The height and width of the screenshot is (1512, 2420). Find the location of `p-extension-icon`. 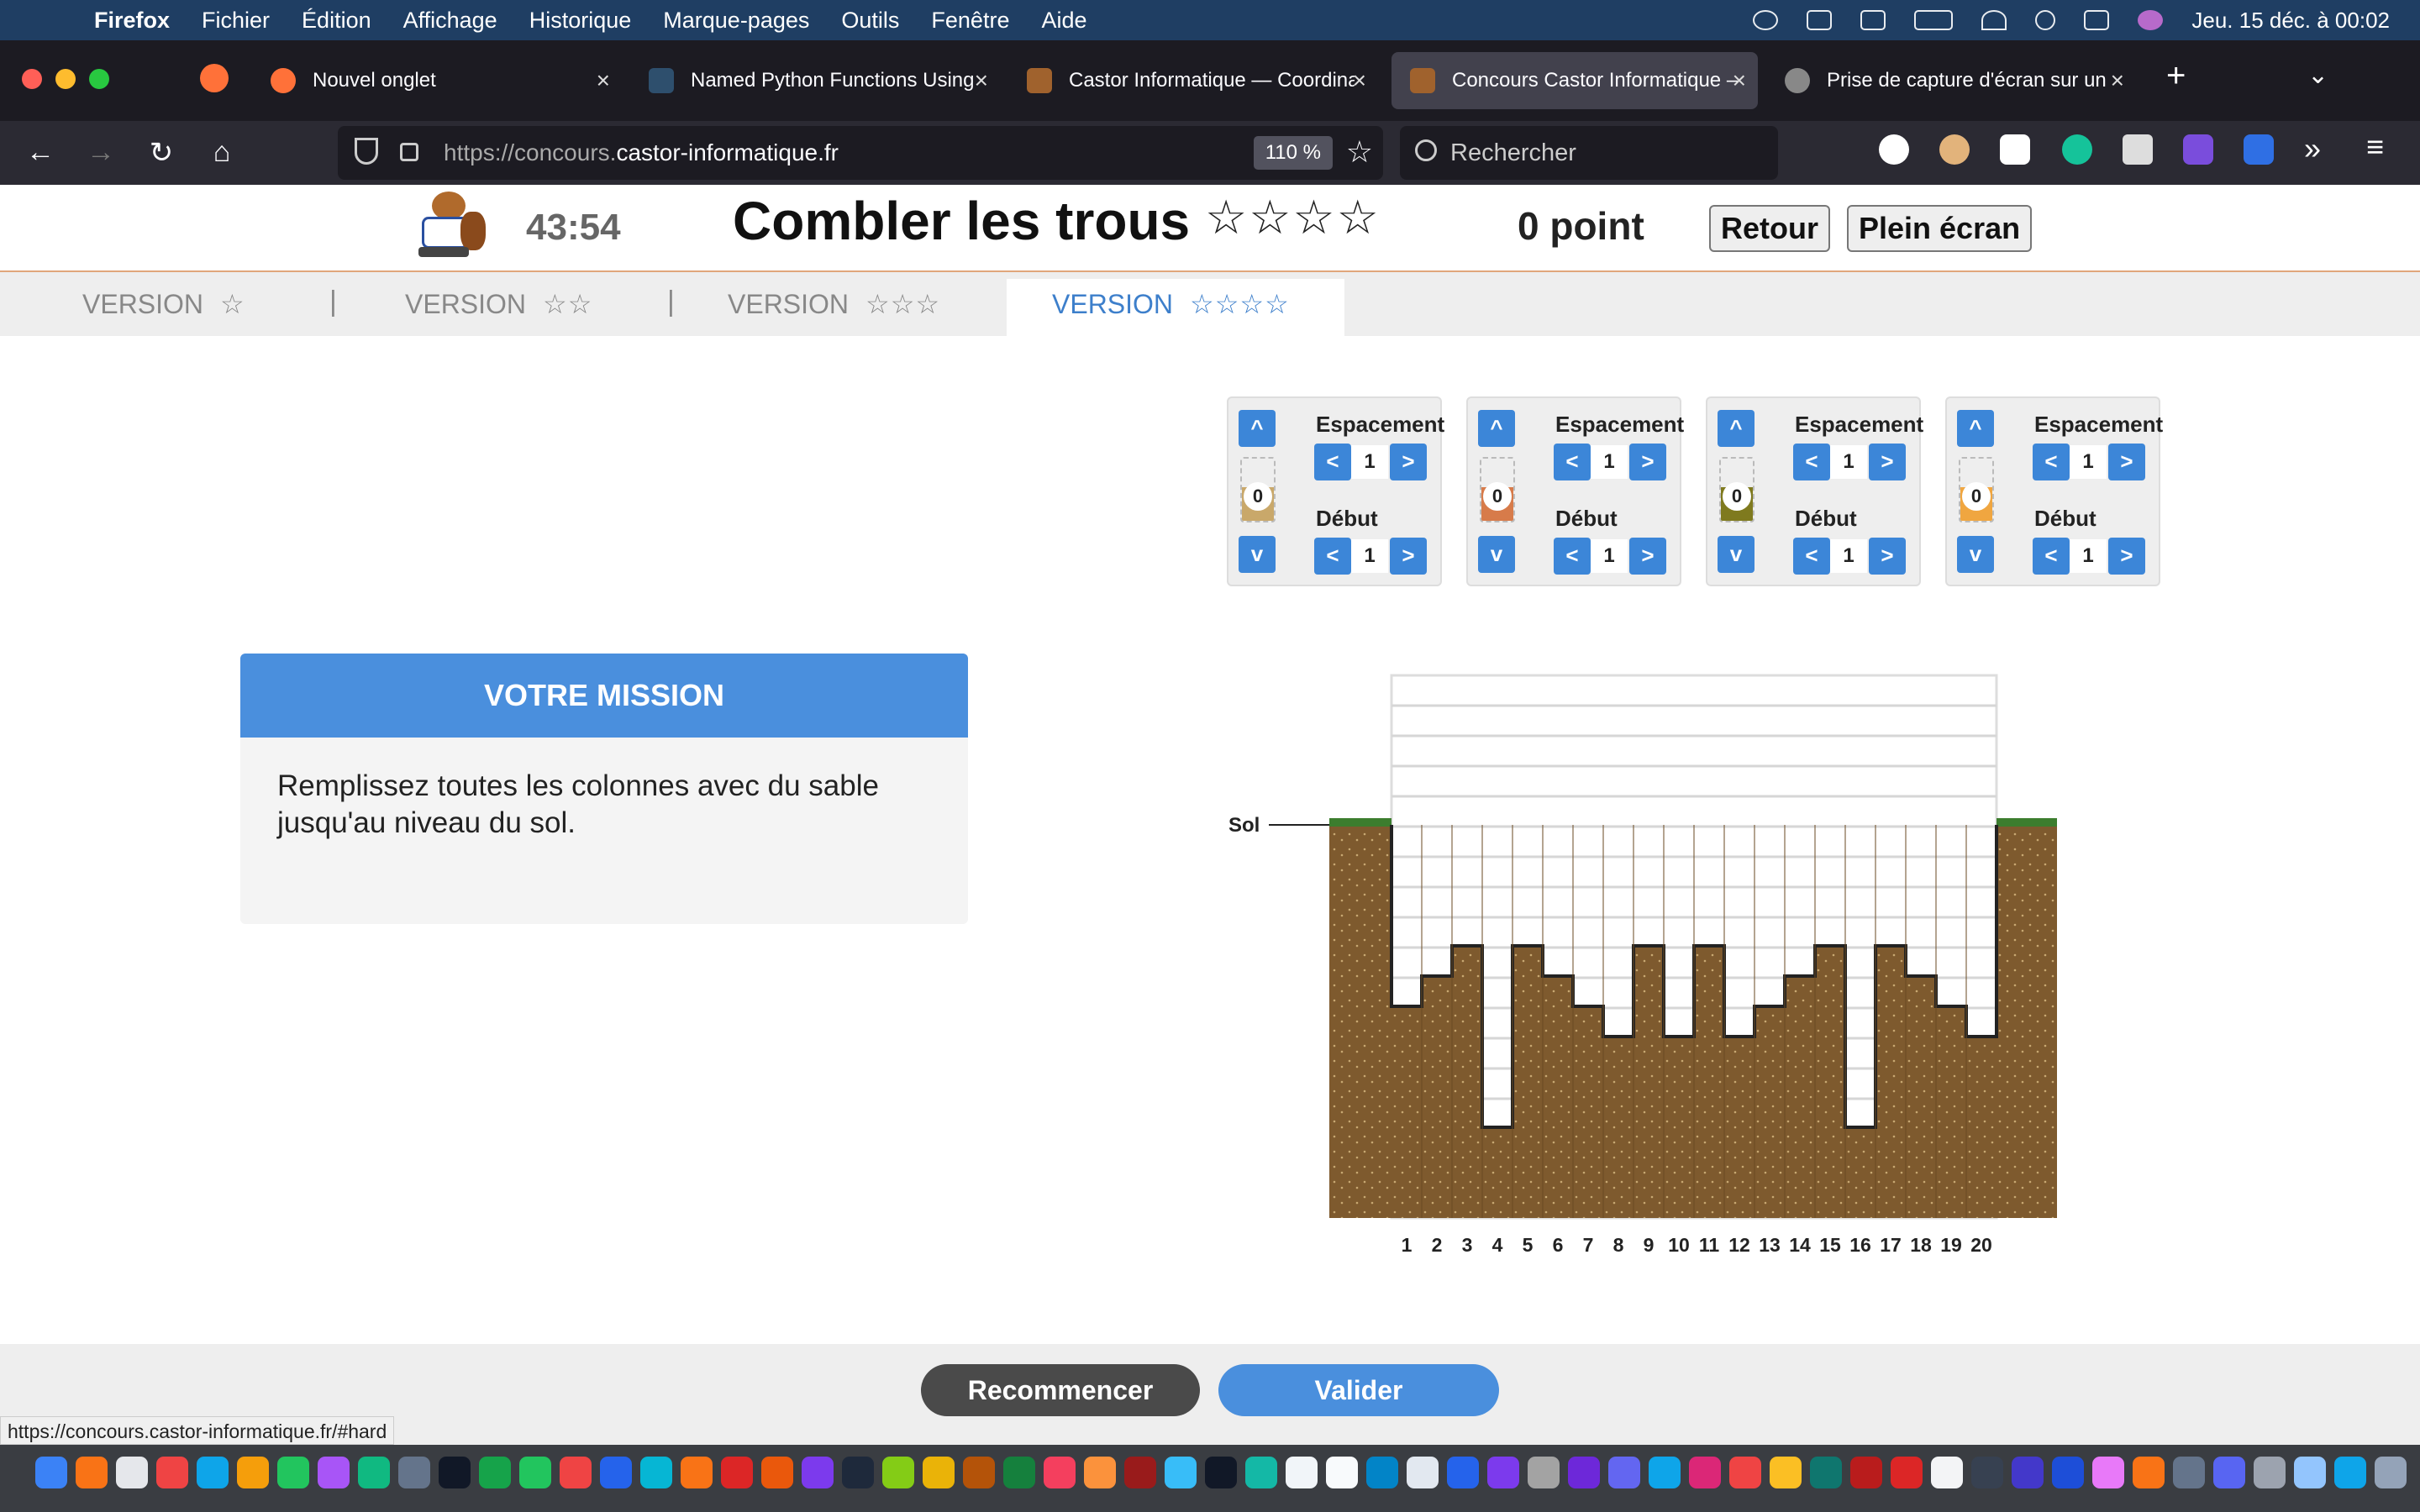

p-extension-icon is located at coordinates (1894, 149).